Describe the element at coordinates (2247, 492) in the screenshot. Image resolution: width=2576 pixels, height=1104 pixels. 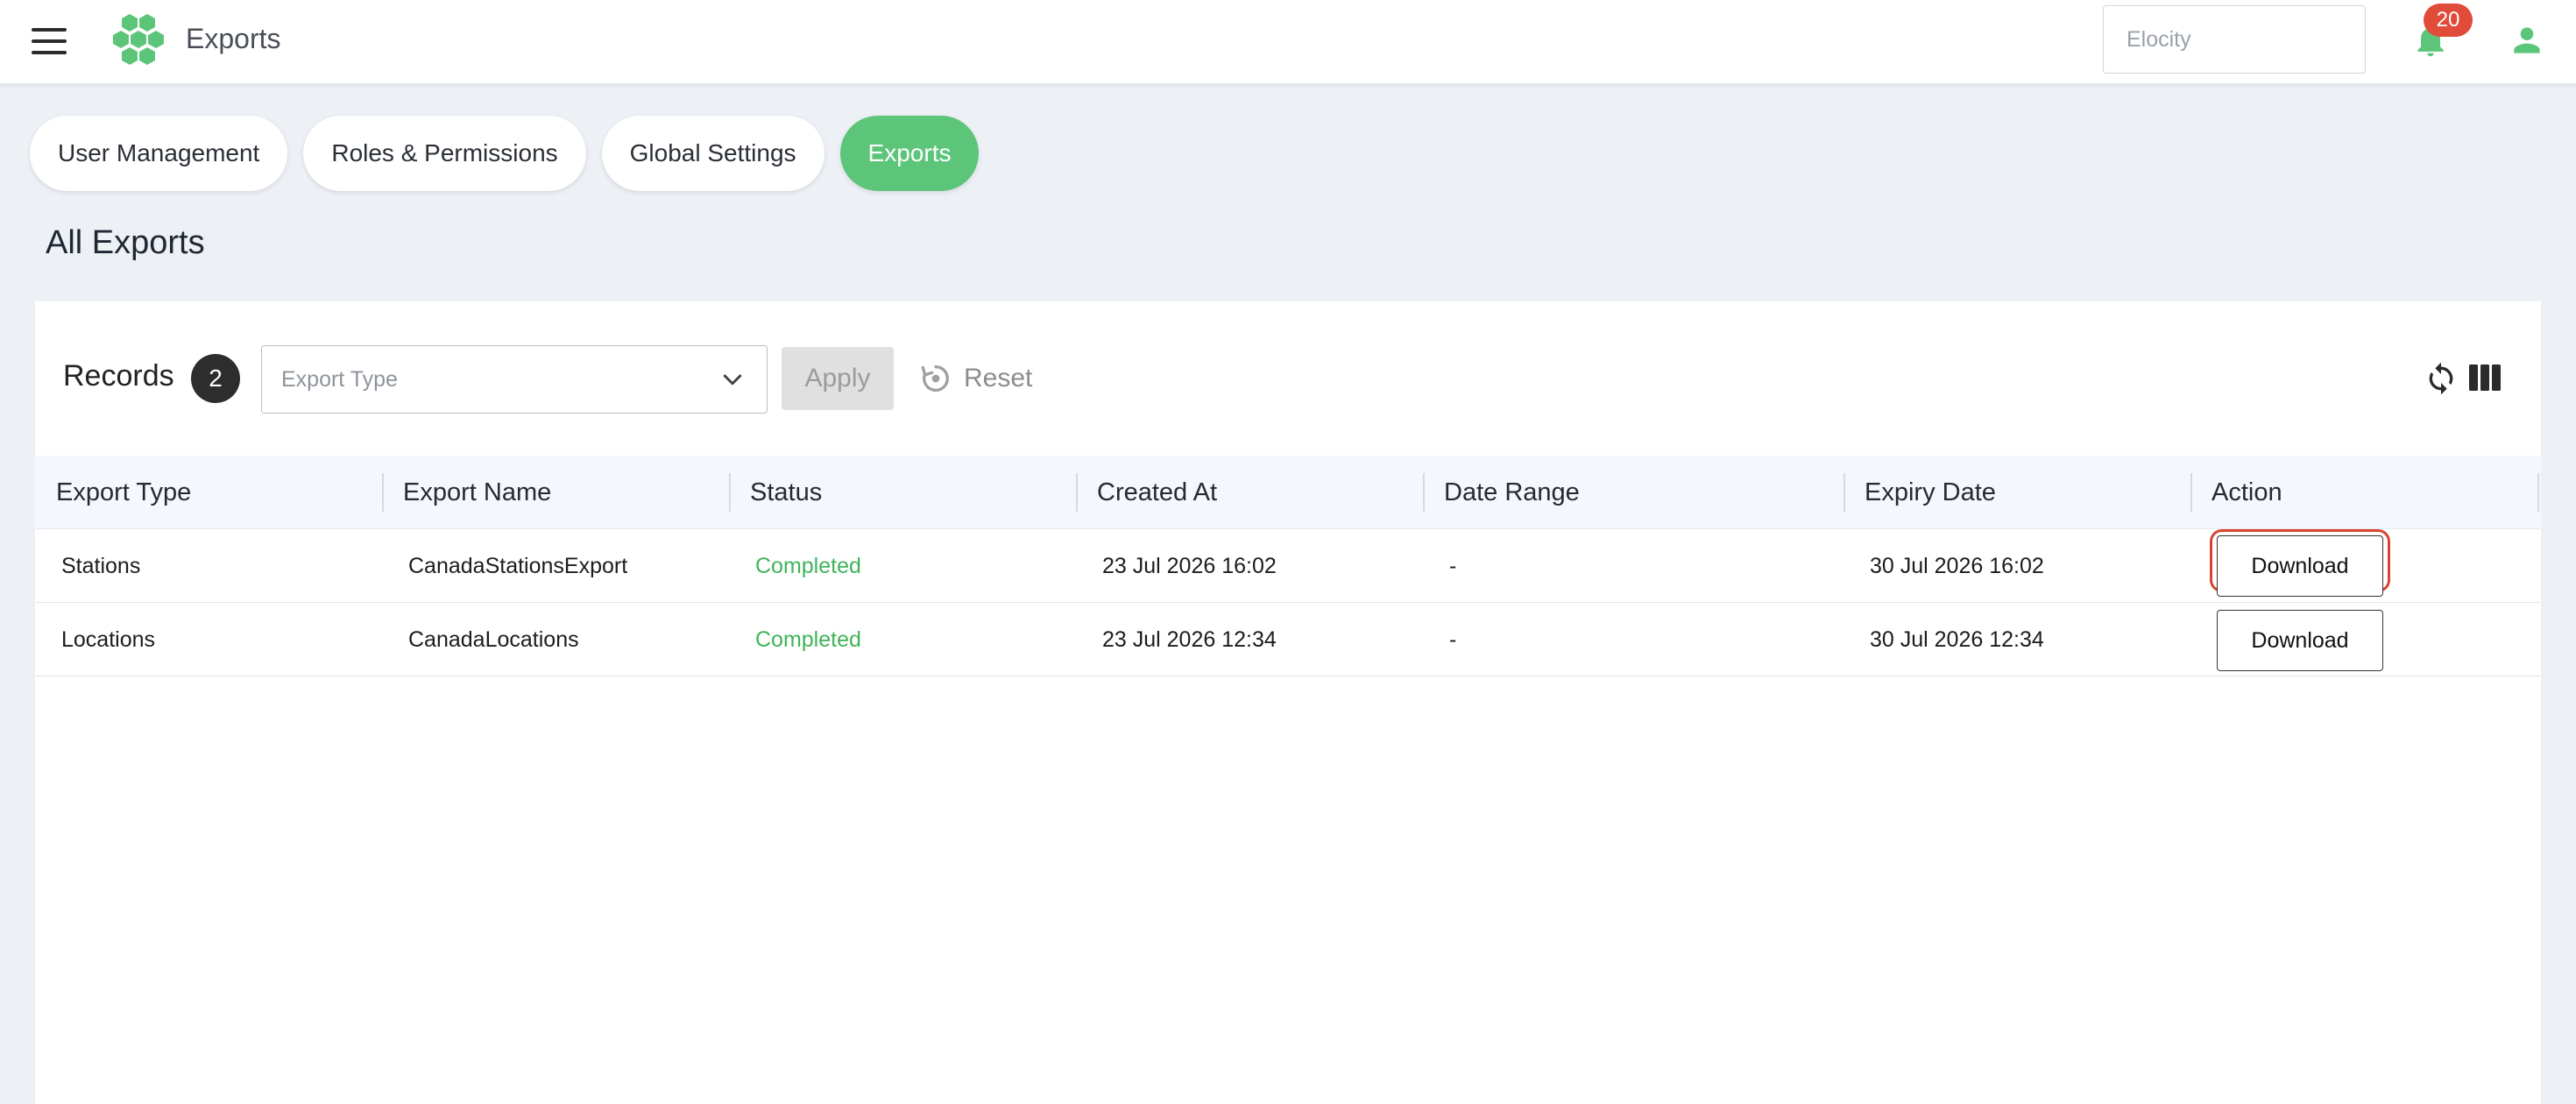
I see `column-header-action: Action` at that location.